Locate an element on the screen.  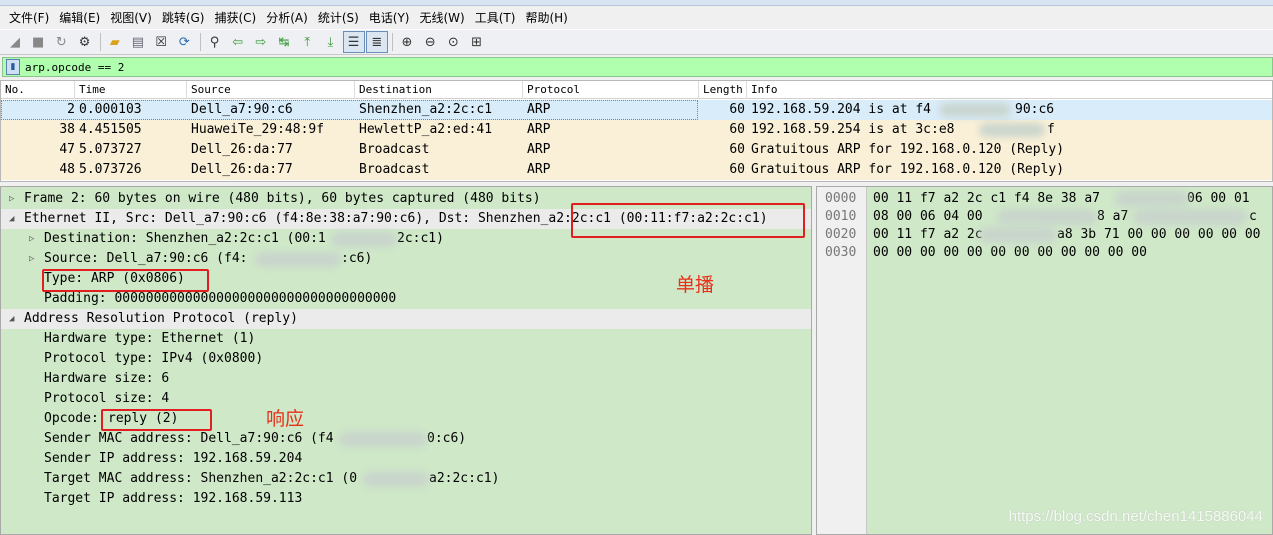
back-arrow-icon: ⇦ is located at coordinates (238, 42).